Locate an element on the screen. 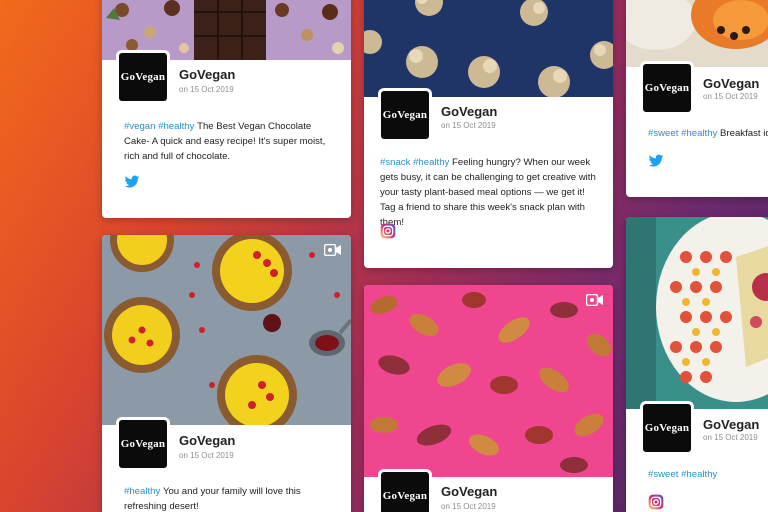 The height and width of the screenshot is (512, 768). post-image-chips is located at coordinates (488, 381).